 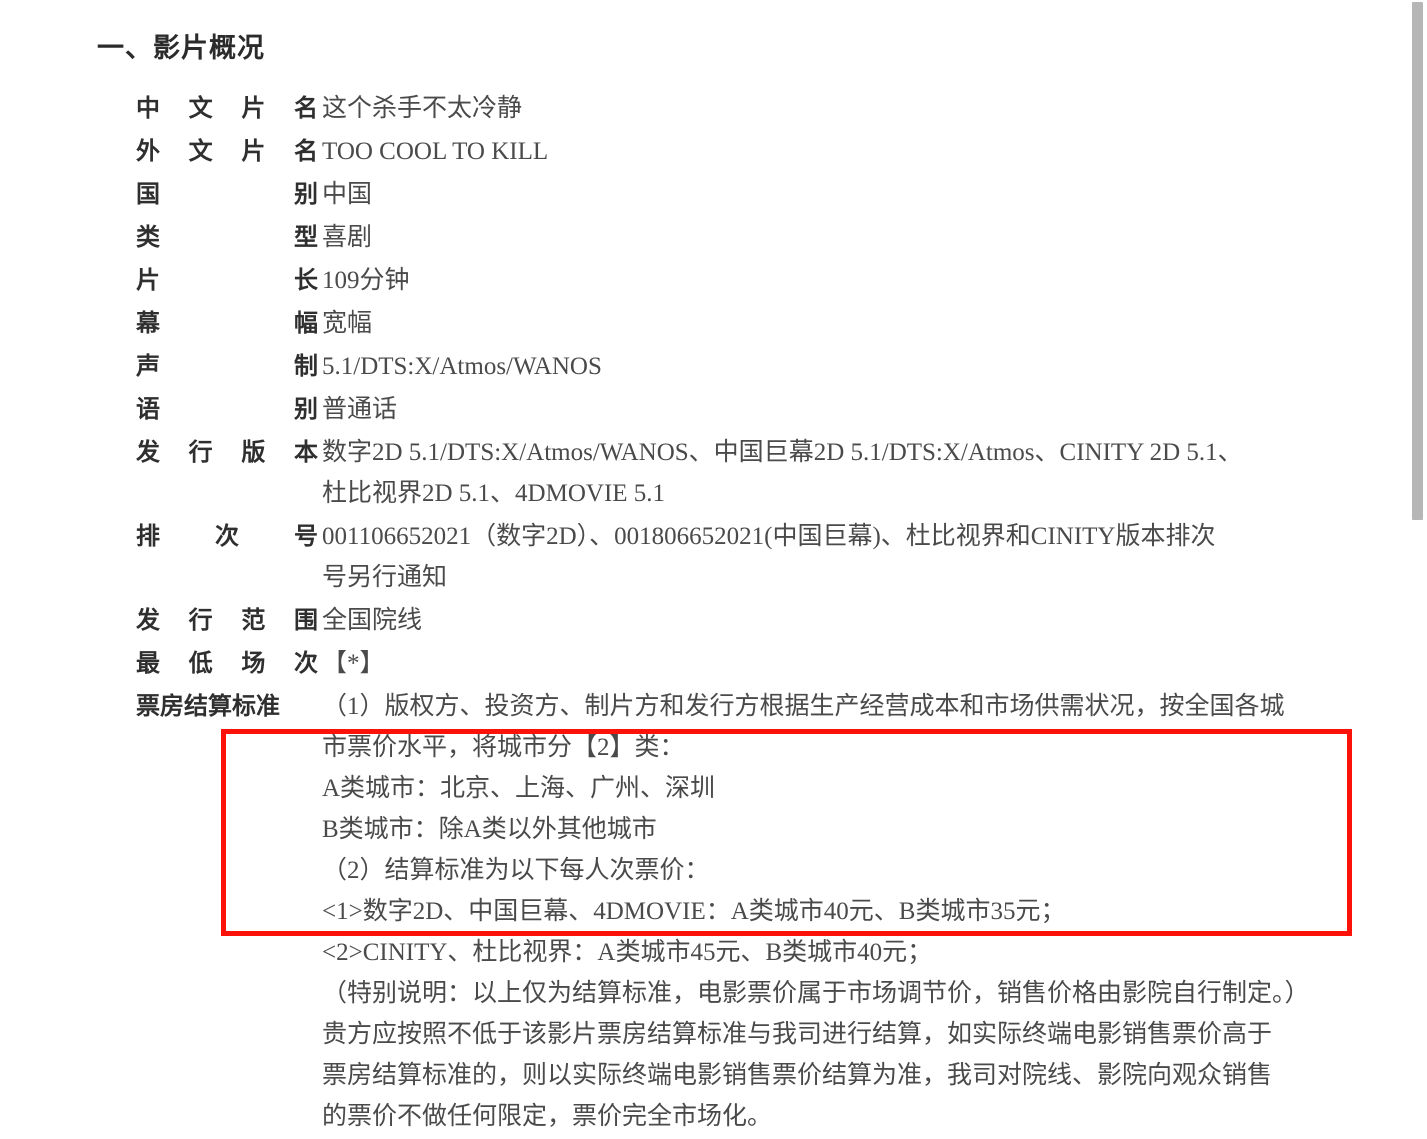 I want to click on field-label: 片长, so click(x=229, y=280).